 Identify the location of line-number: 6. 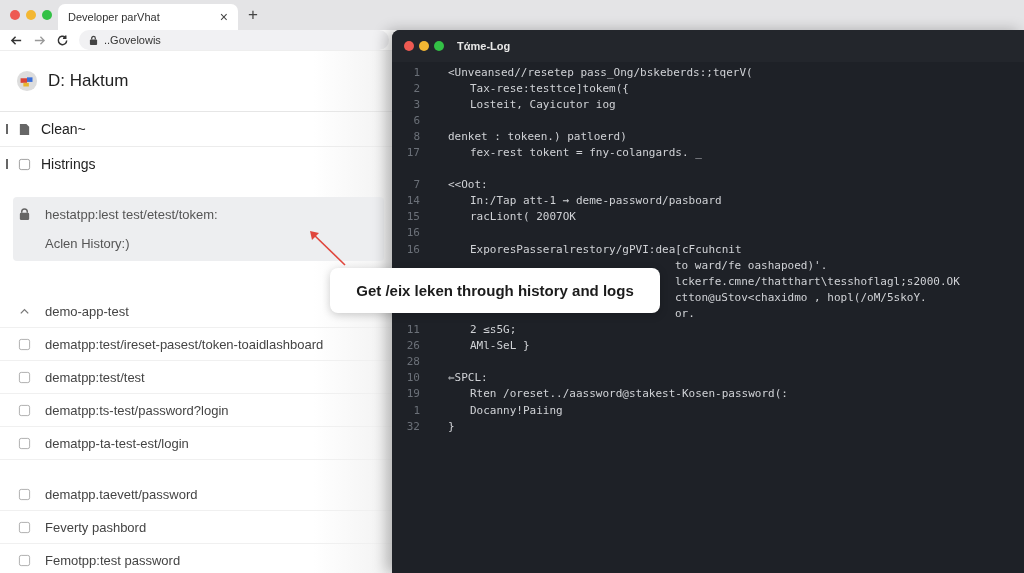
(416, 120).